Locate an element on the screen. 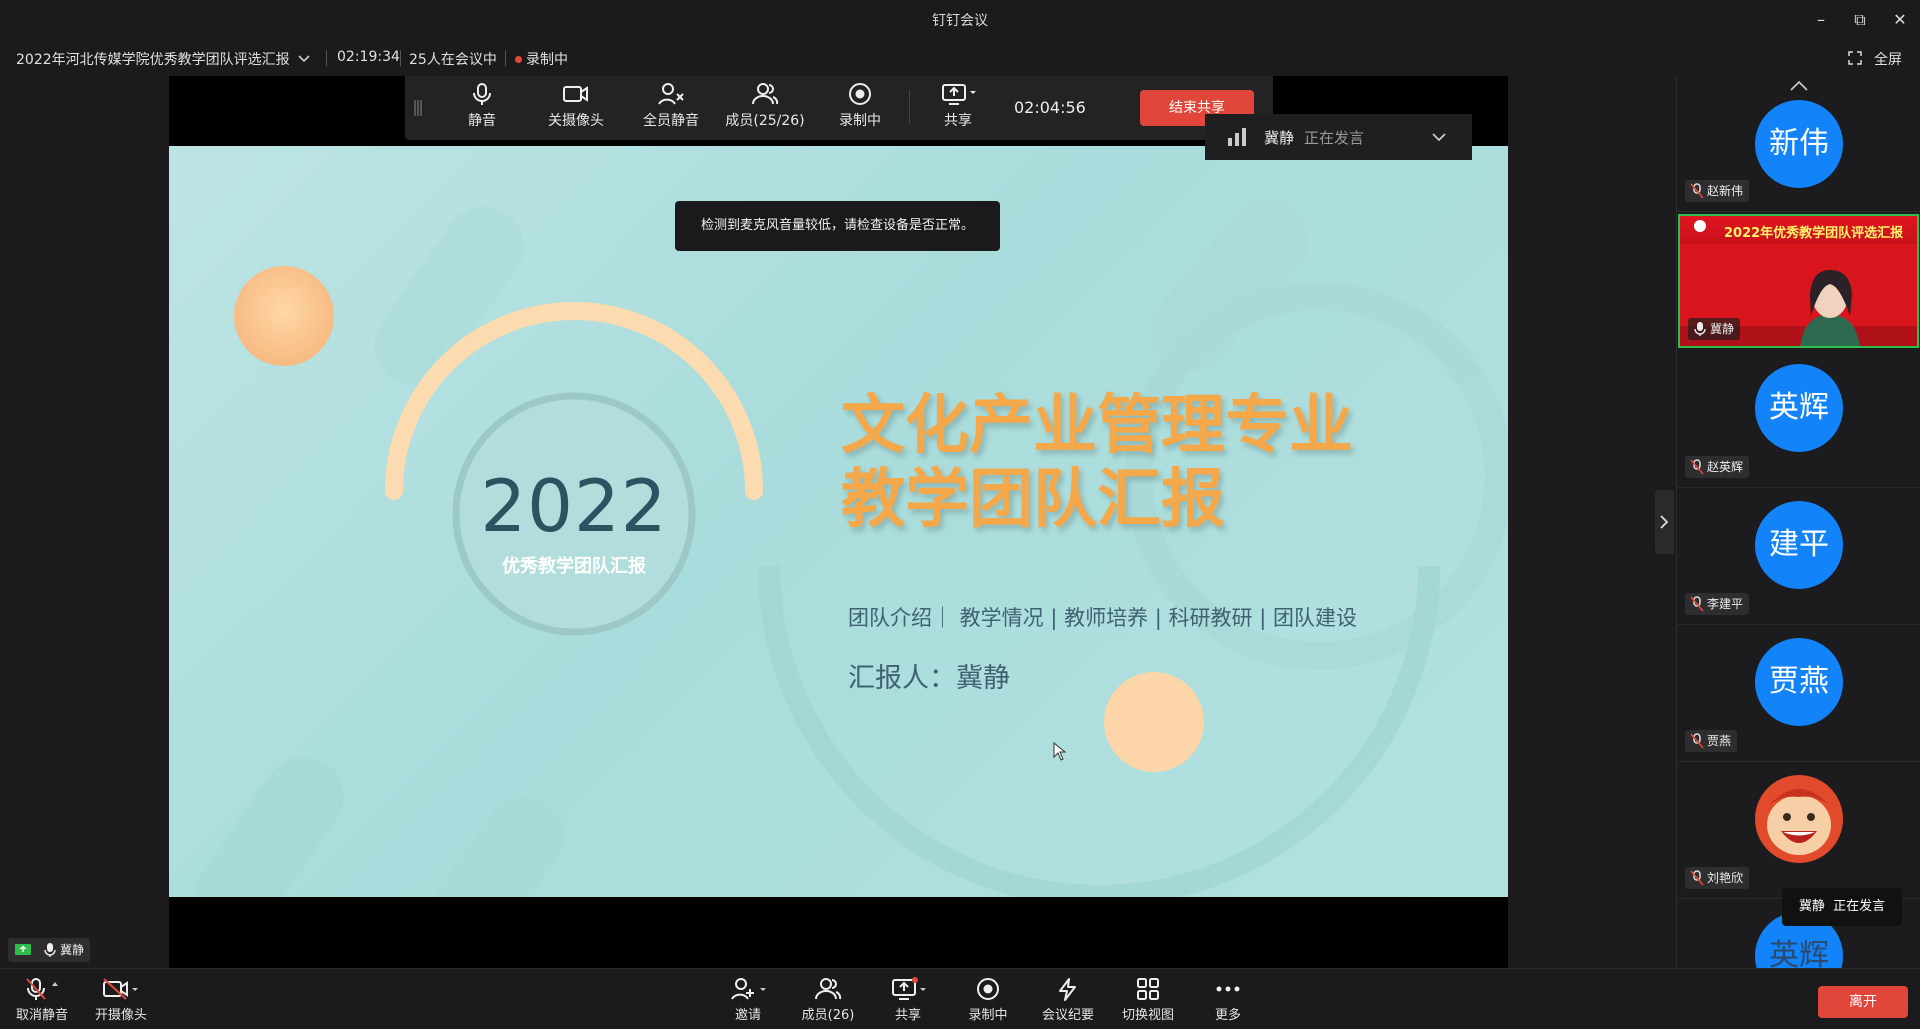 The height and width of the screenshot is (1029, 1920). drag-handle-icon is located at coordinates (418, 108).